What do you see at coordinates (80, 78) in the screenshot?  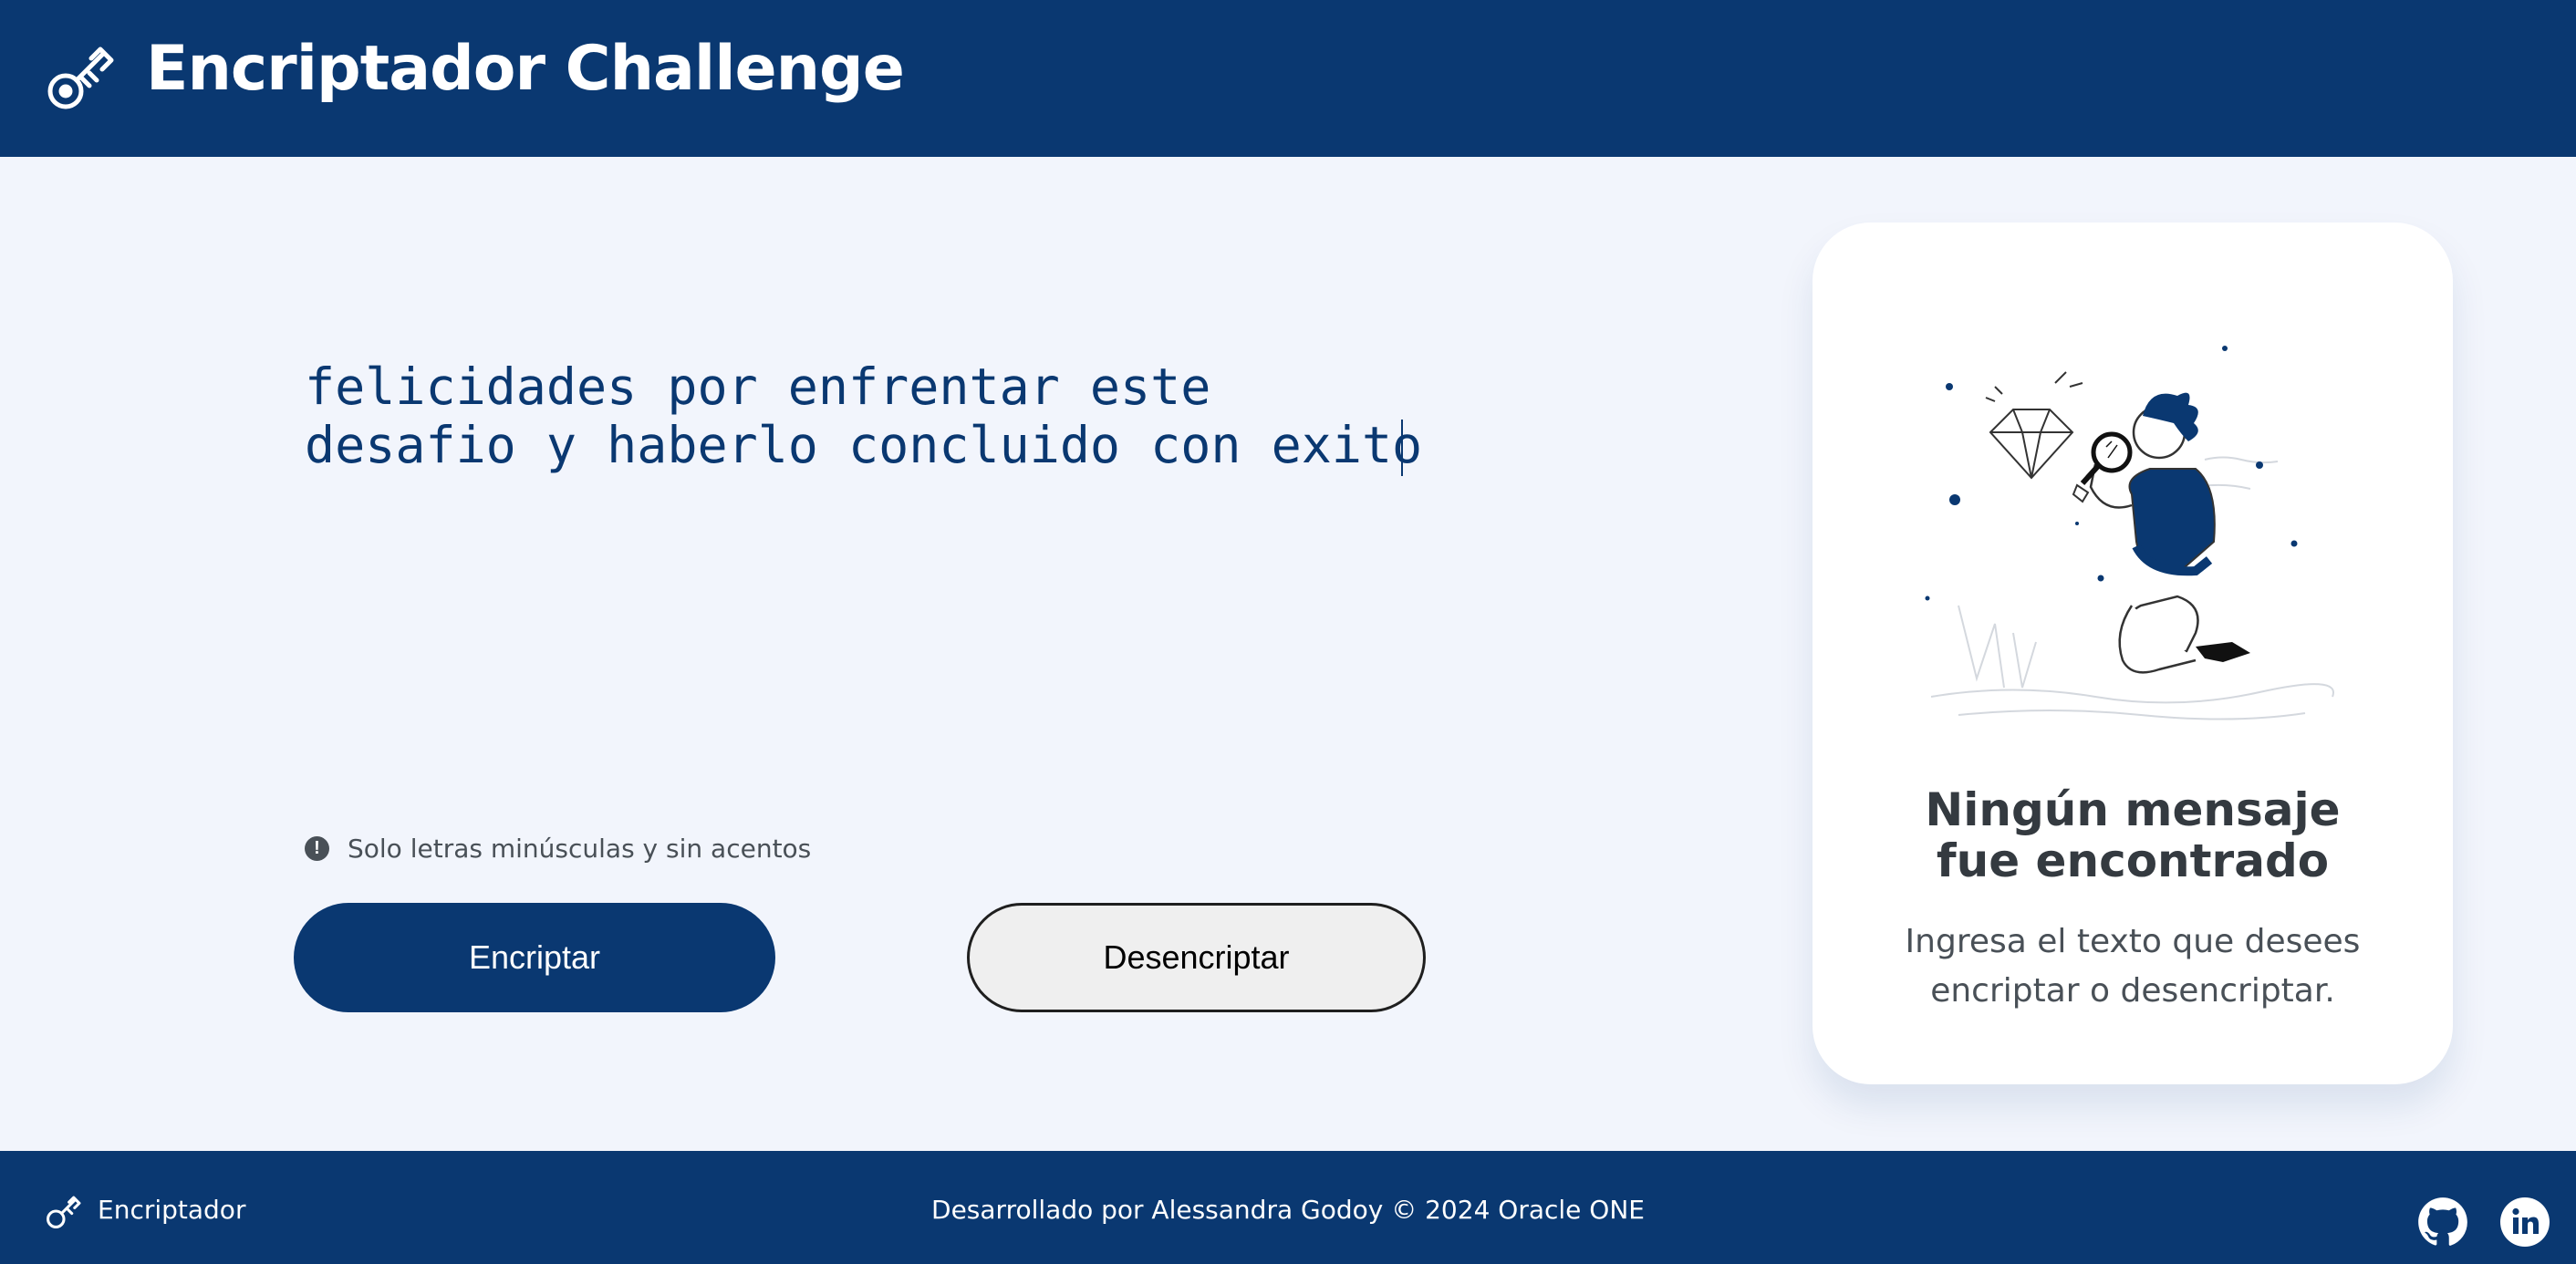 I see `key-icon` at bounding box center [80, 78].